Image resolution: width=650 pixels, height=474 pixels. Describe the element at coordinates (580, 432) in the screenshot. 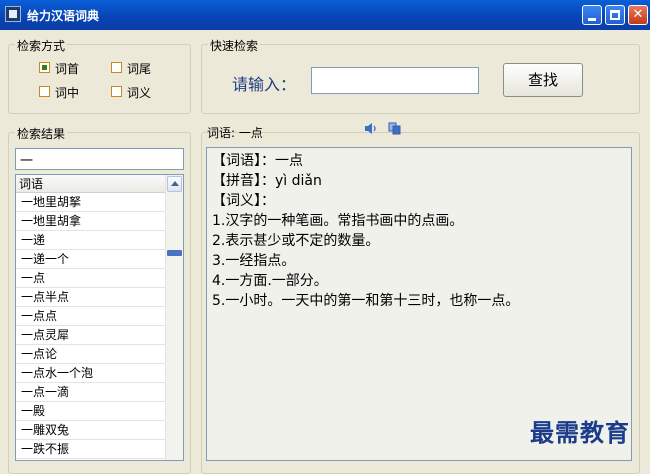

I see `watermark-text: 最需教育` at that location.